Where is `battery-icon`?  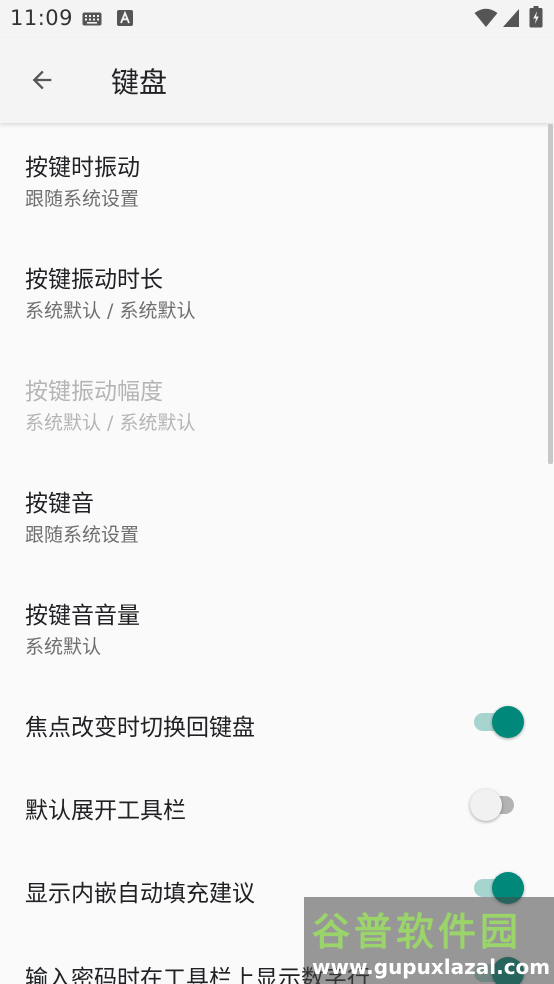
battery-icon is located at coordinates (536, 17).